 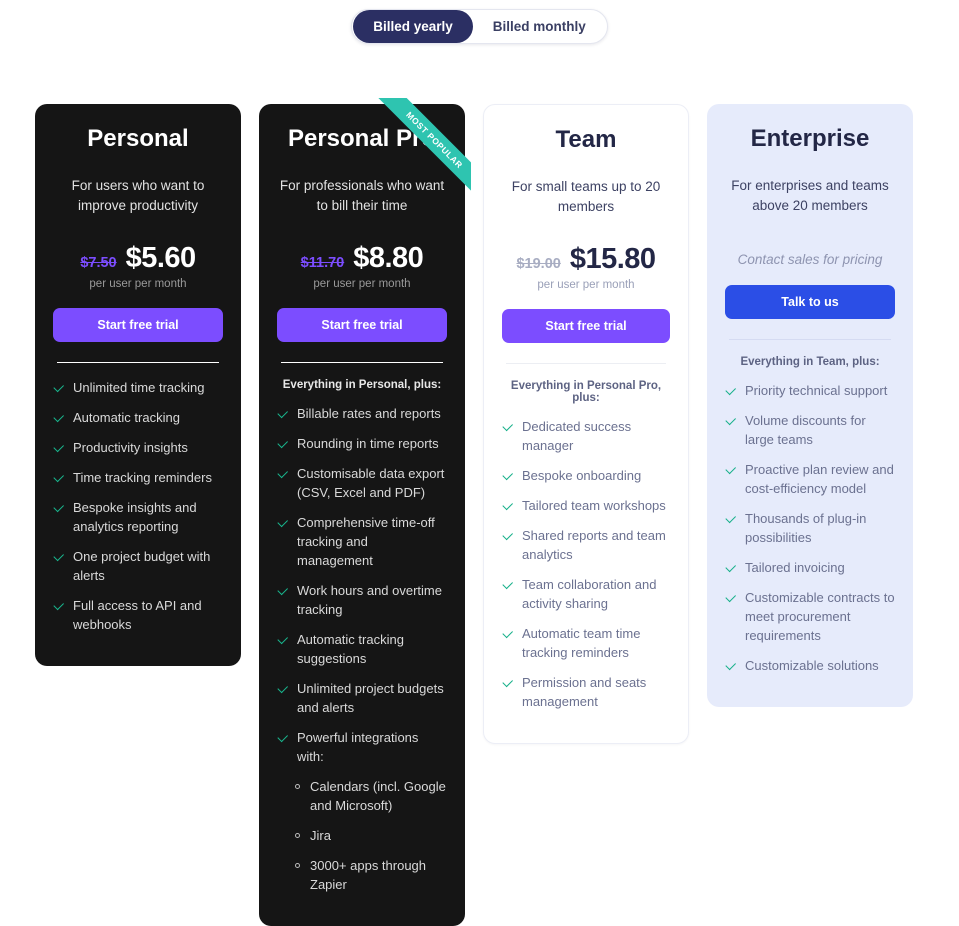 I want to click on feature-item: Automatic tracking, so click(x=138, y=418).